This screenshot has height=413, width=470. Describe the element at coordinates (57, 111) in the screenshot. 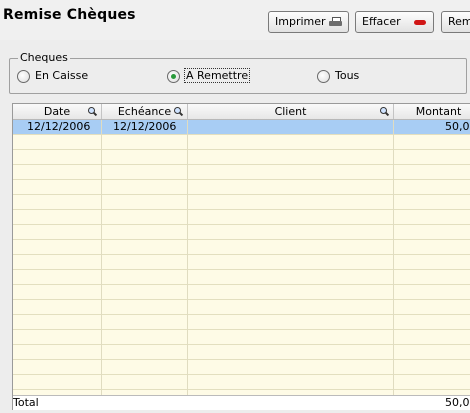

I see `column-header-date: Date` at that location.